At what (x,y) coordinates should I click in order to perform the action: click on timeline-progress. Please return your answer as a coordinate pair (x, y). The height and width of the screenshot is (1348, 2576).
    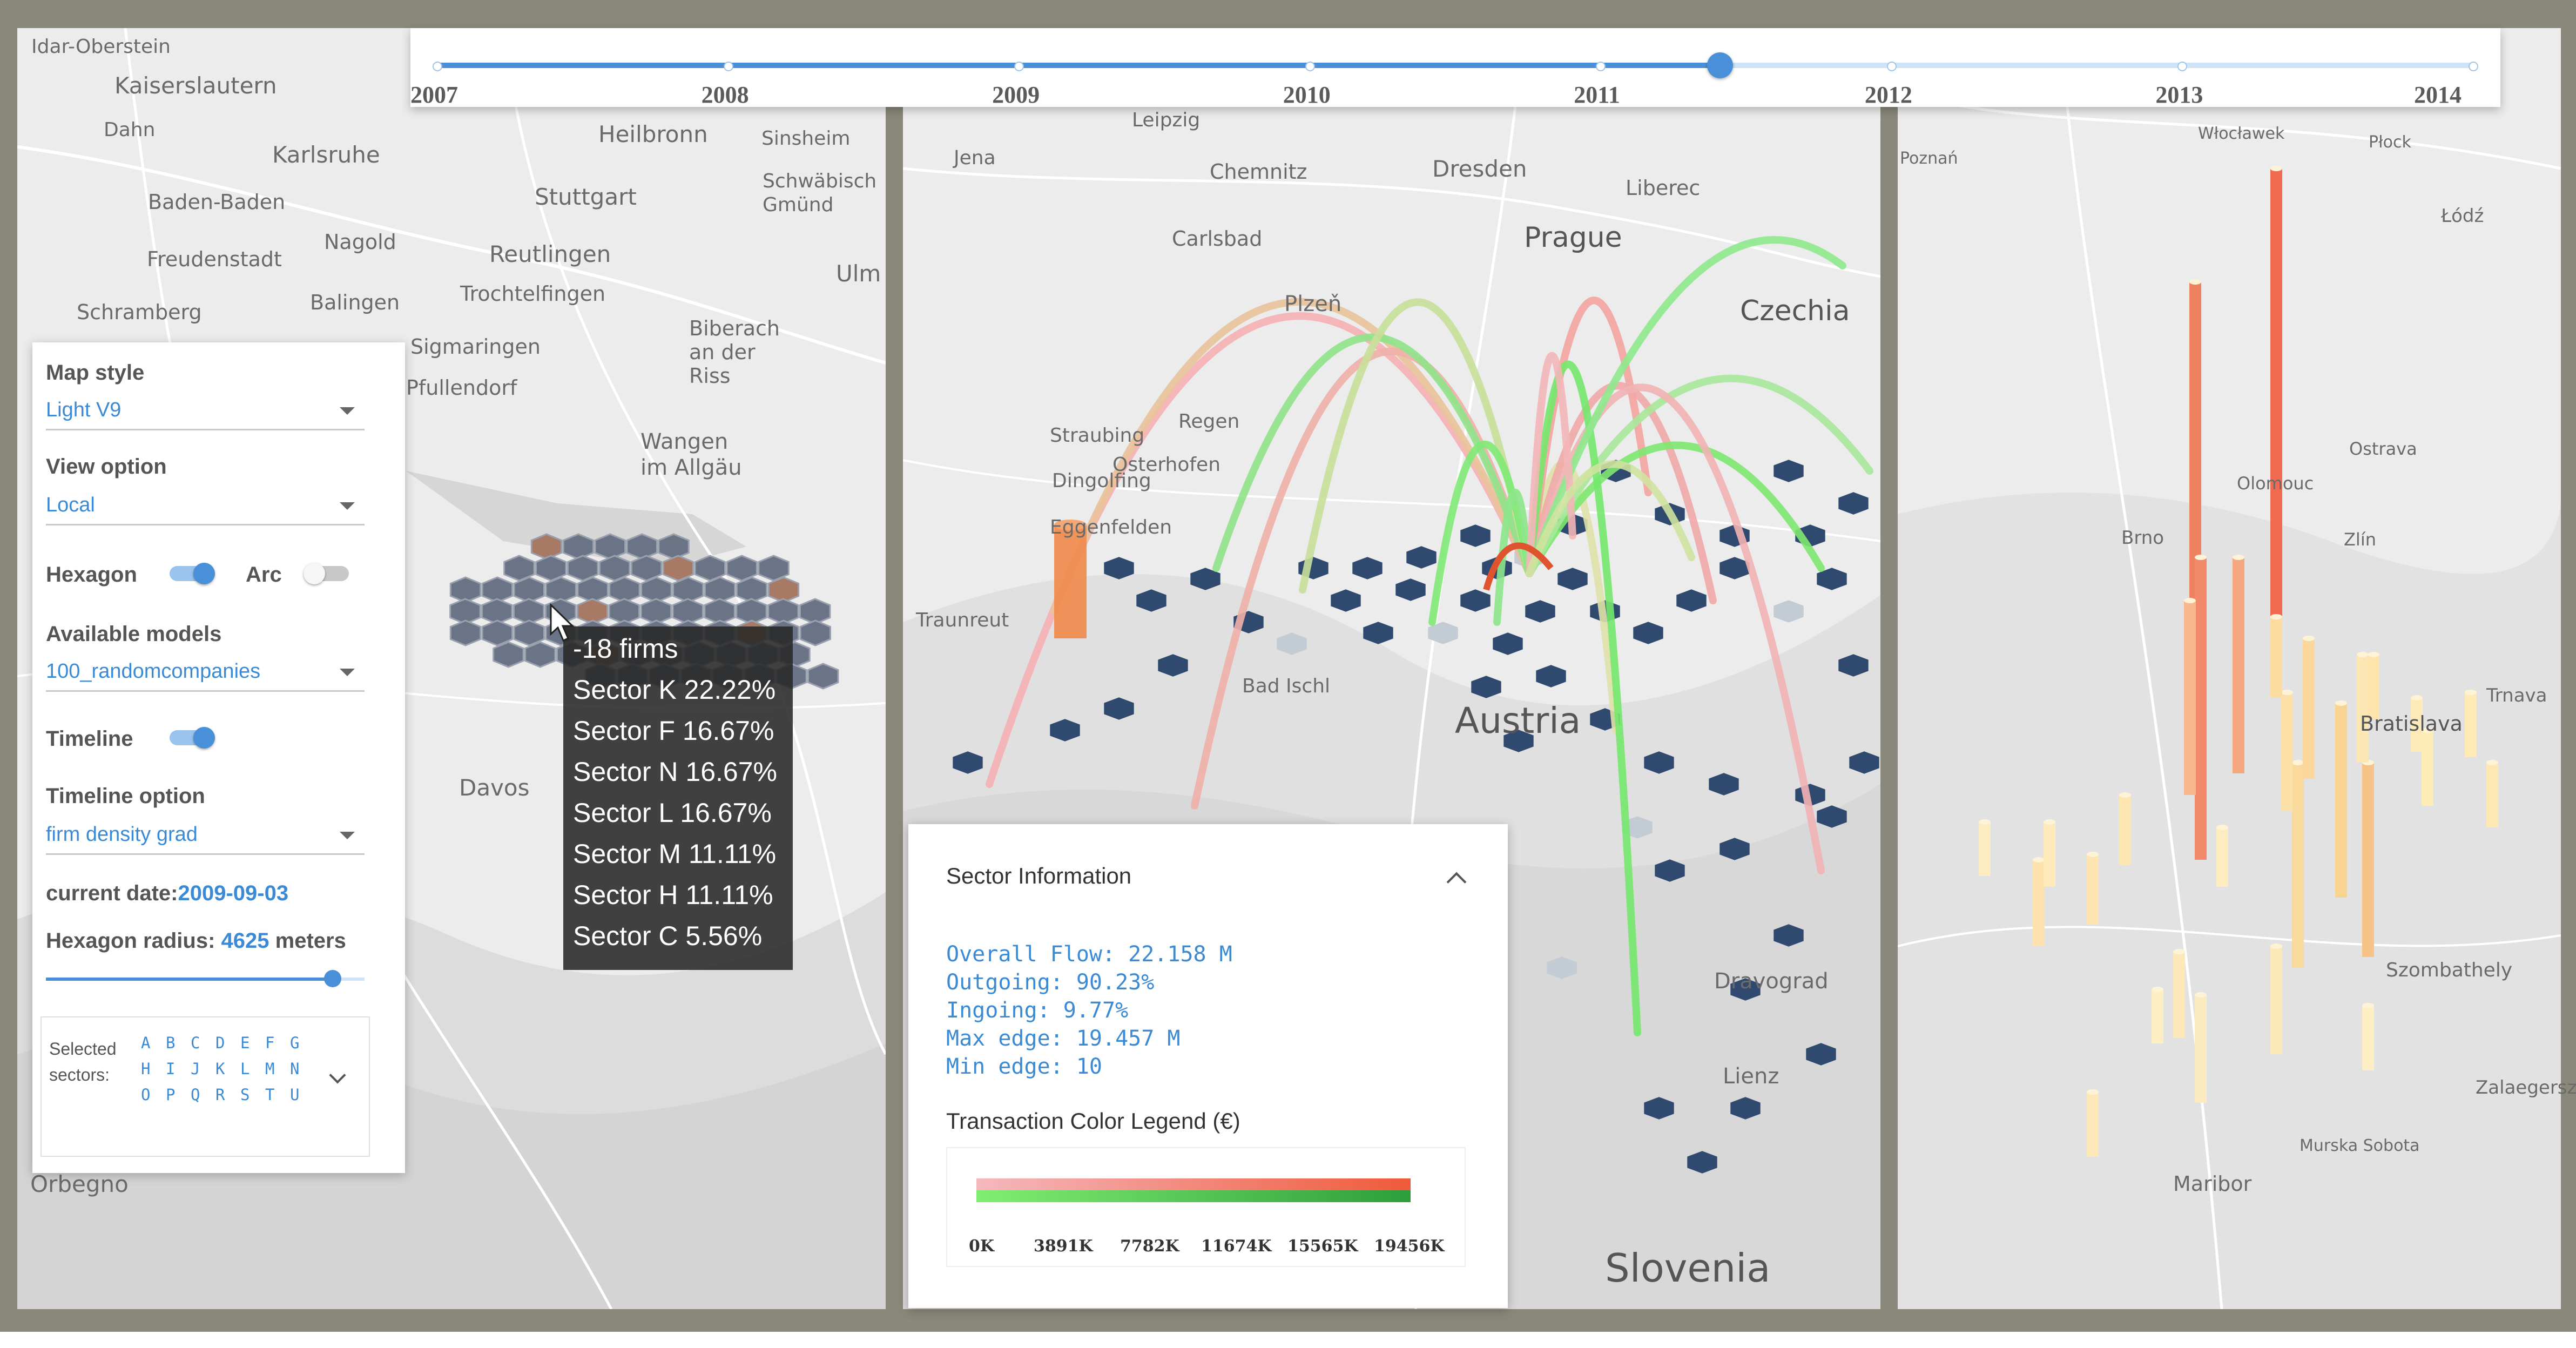
    Looking at the image, I should click on (1079, 65).